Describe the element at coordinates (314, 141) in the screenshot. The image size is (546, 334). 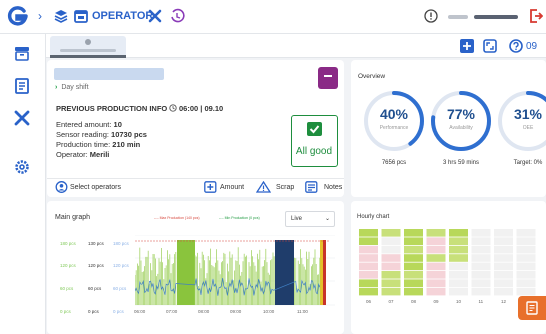
I see `status-all-good-badge: All good` at that location.